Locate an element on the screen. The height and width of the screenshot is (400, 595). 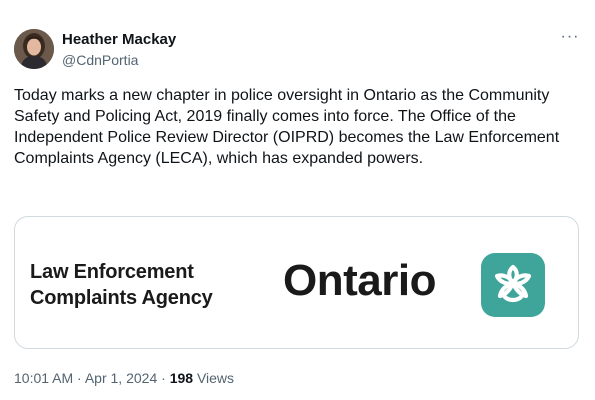
avatar-photo is located at coordinates (34, 49).